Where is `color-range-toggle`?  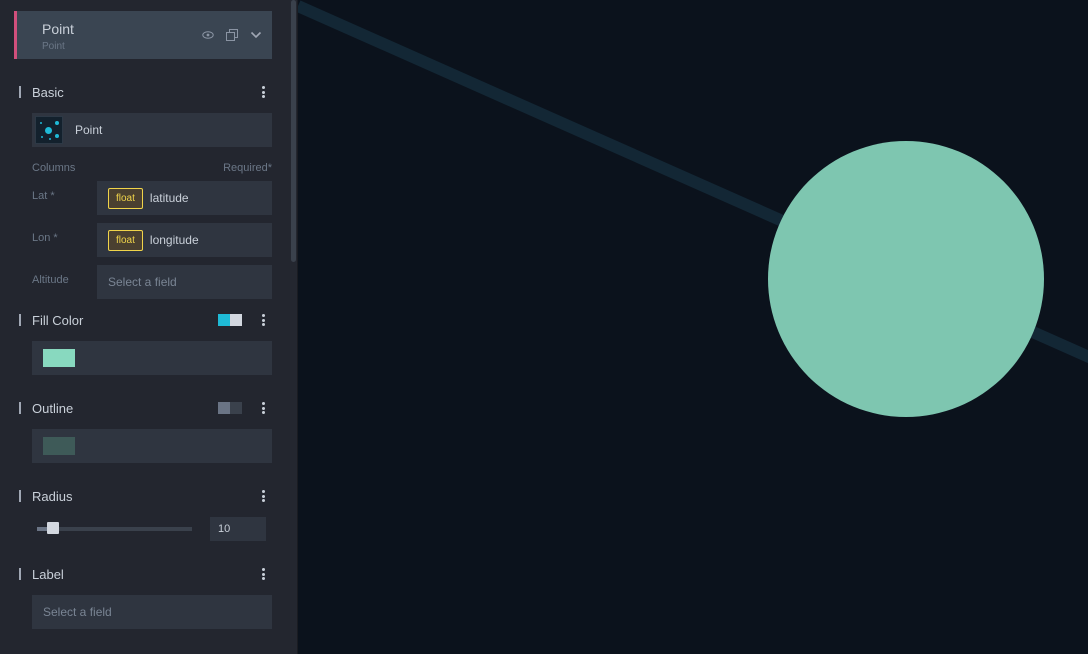
color-range-toggle is located at coordinates (230, 320).